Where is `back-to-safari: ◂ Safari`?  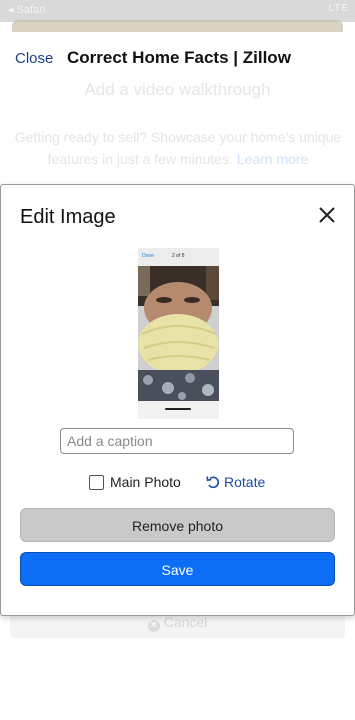 back-to-safari: ◂ Safari is located at coordinates (26, 9).